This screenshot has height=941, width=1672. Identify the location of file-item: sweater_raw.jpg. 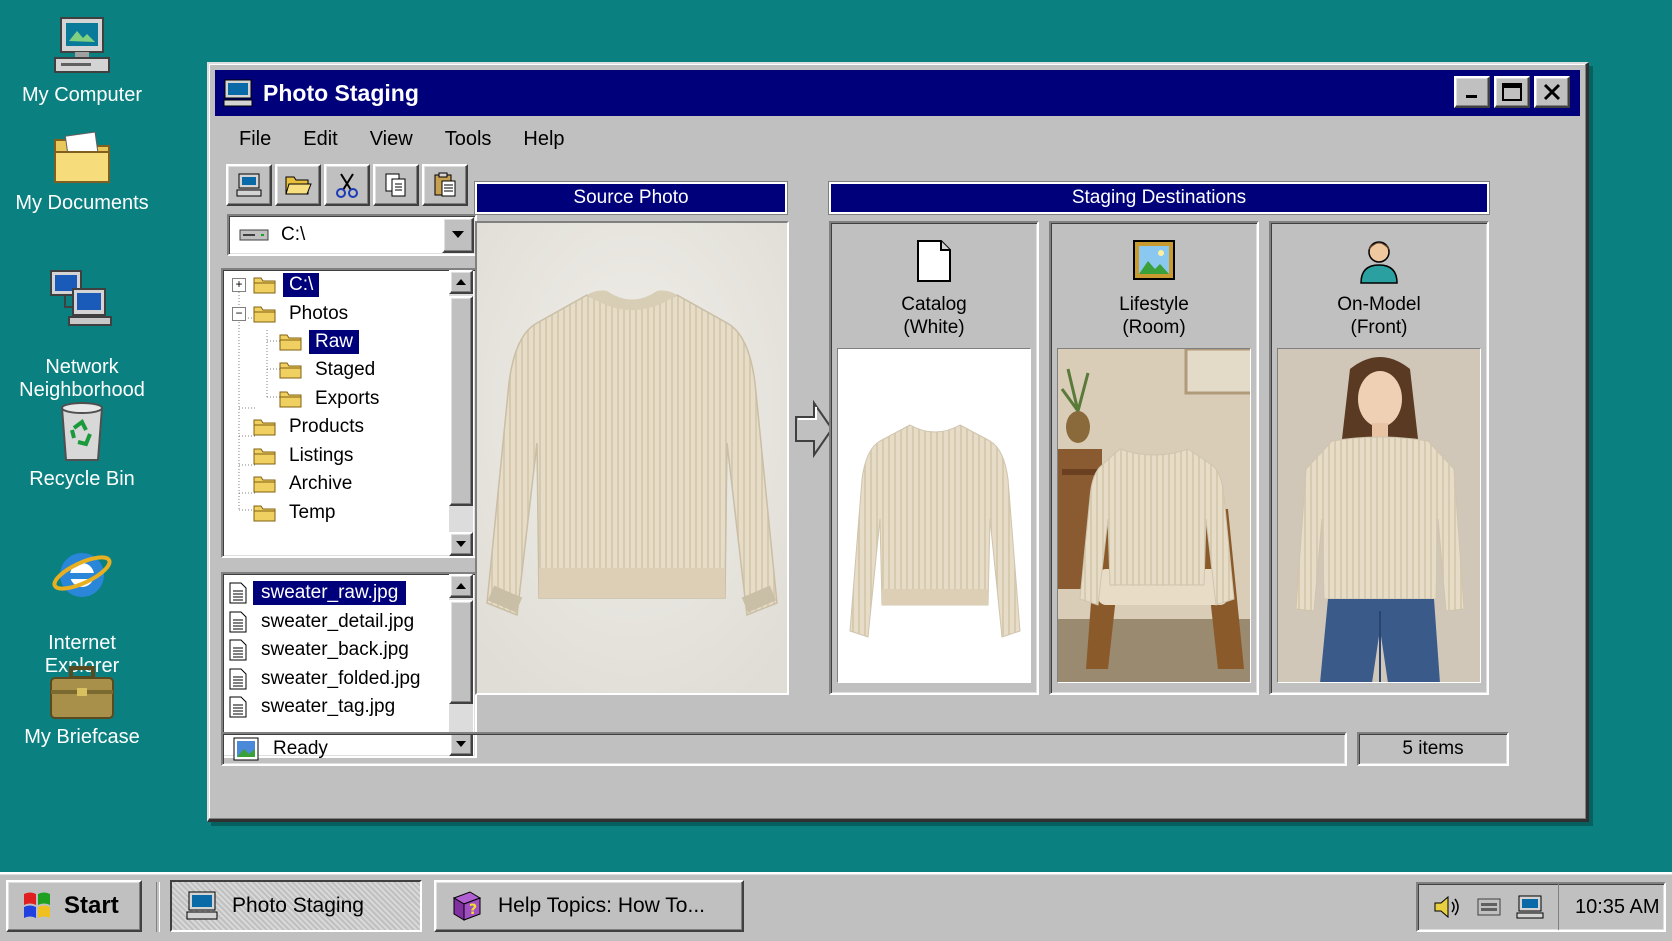
(318, 593).